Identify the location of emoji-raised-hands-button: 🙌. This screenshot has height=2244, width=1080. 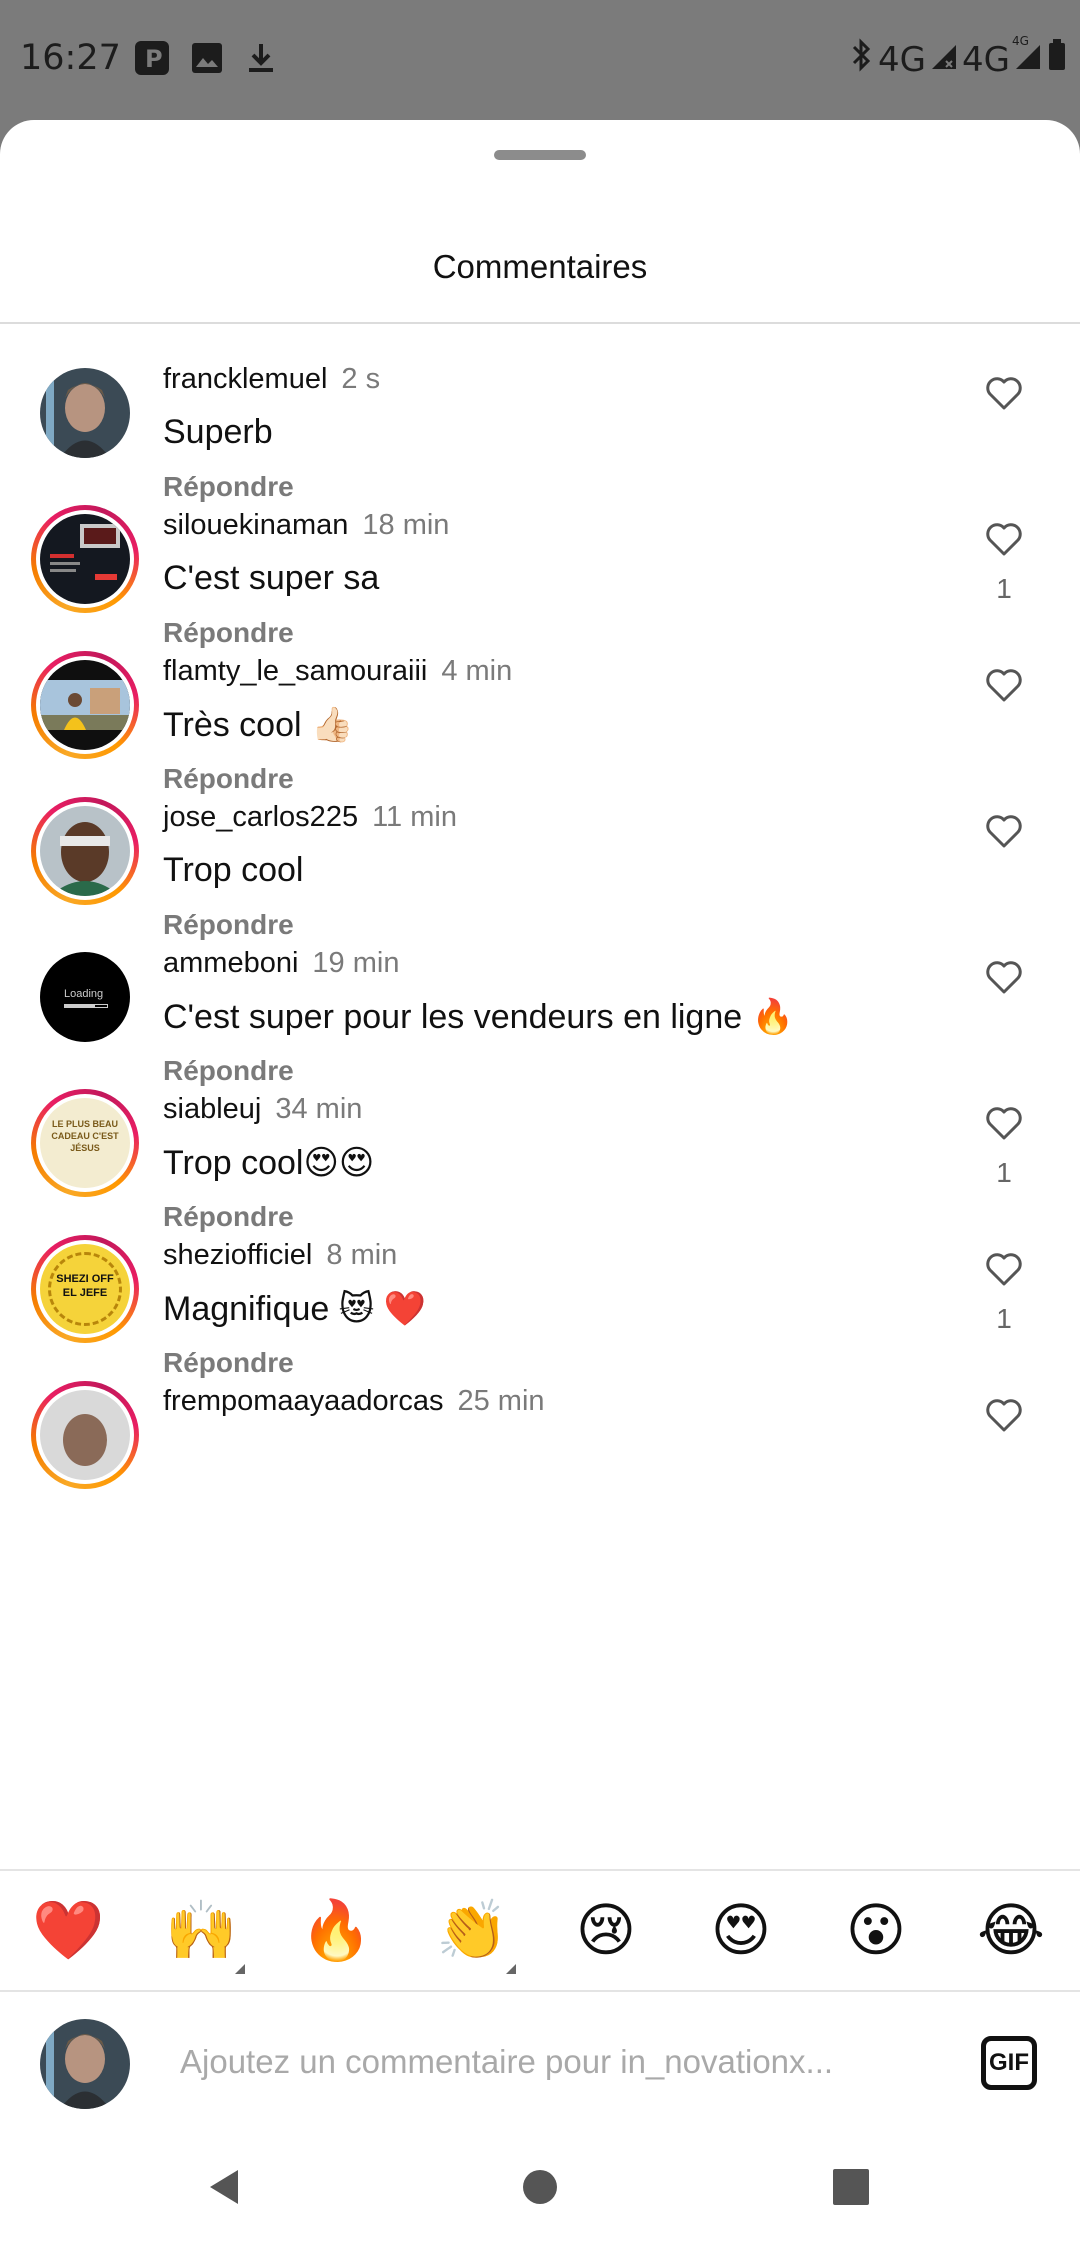
(205, 1935).